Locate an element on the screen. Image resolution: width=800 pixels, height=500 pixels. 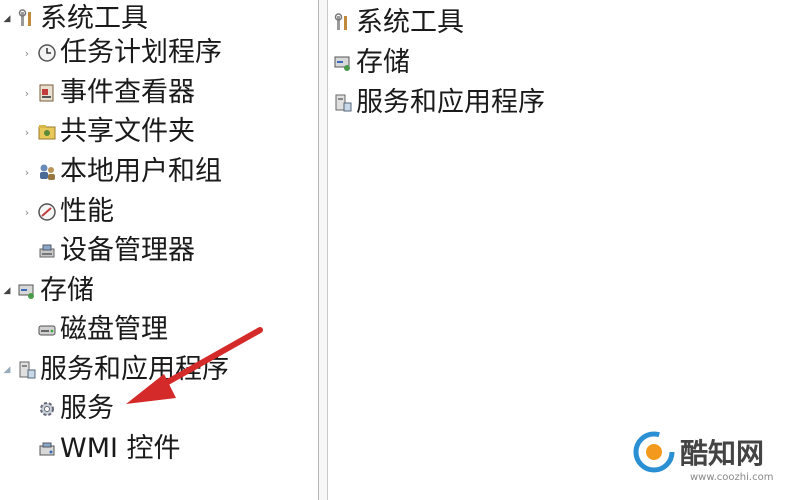
tree-node-storage: ◢ 存储 is located at coordinates (47, 291).